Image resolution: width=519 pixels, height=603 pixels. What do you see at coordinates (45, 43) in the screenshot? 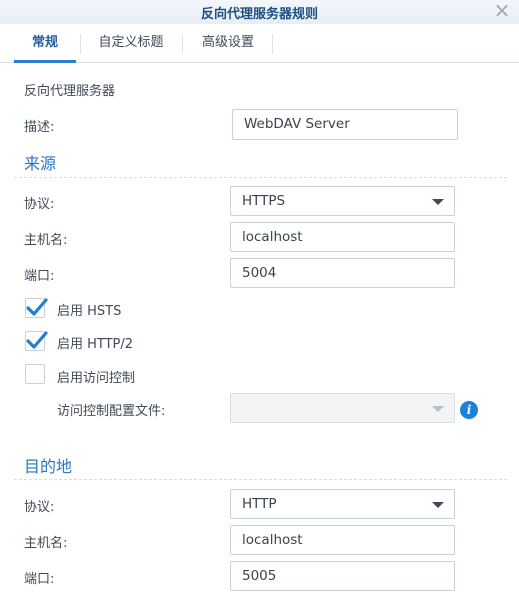
I see `tab-general: 常规` at bounding box center [45, 43].